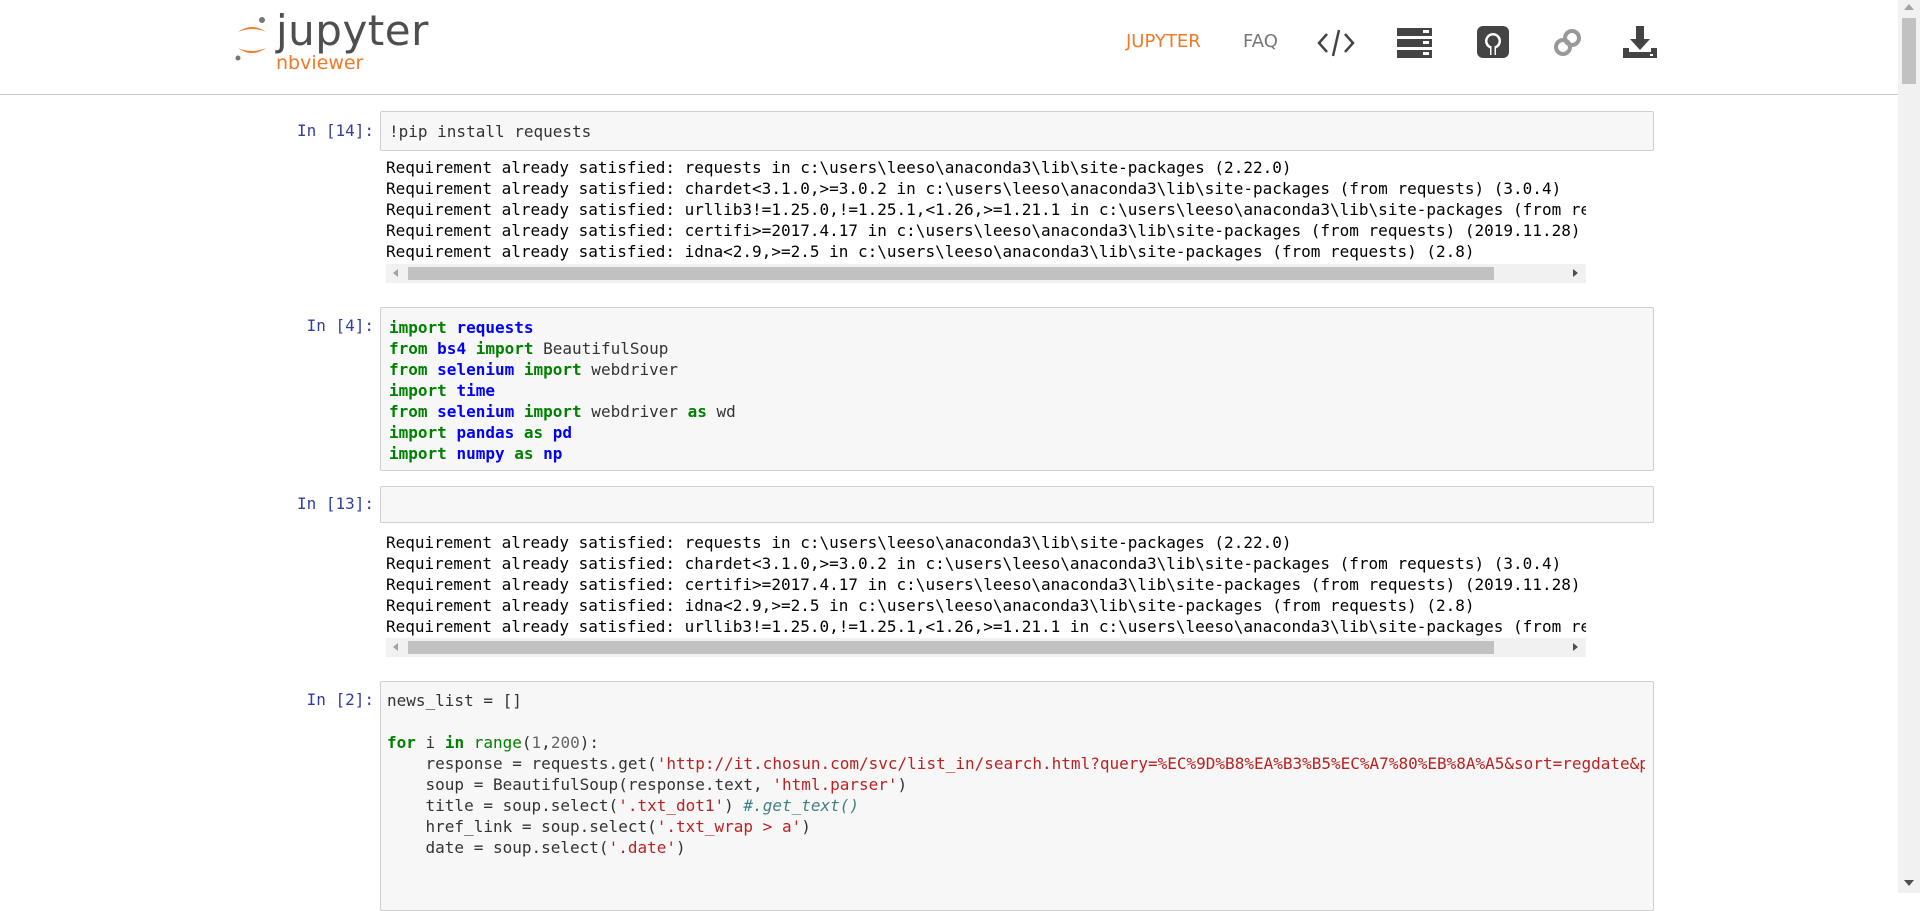 This screenshot has height=911, width=1920. Describe the element at coordinates (335, 130) in the screenshot. I see `cell-prompt: In [14]:` at that location.